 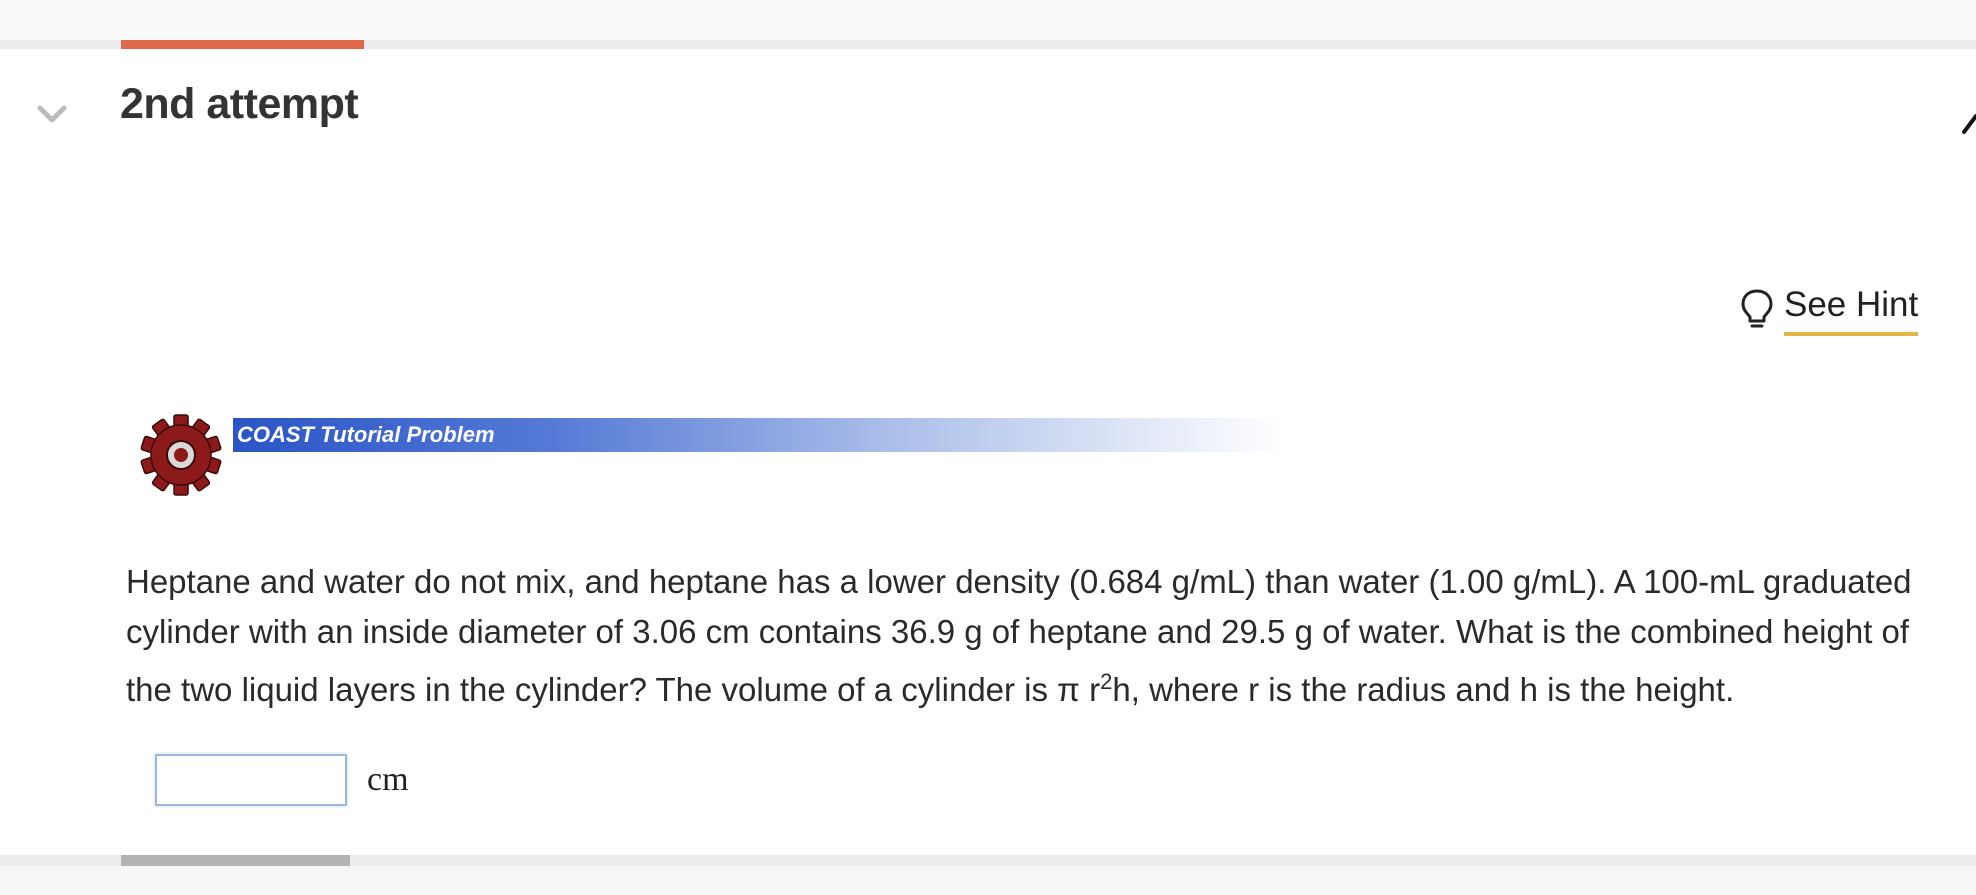 I want to click on see-hint-label: See Hint, so click(x=1851, y=310).